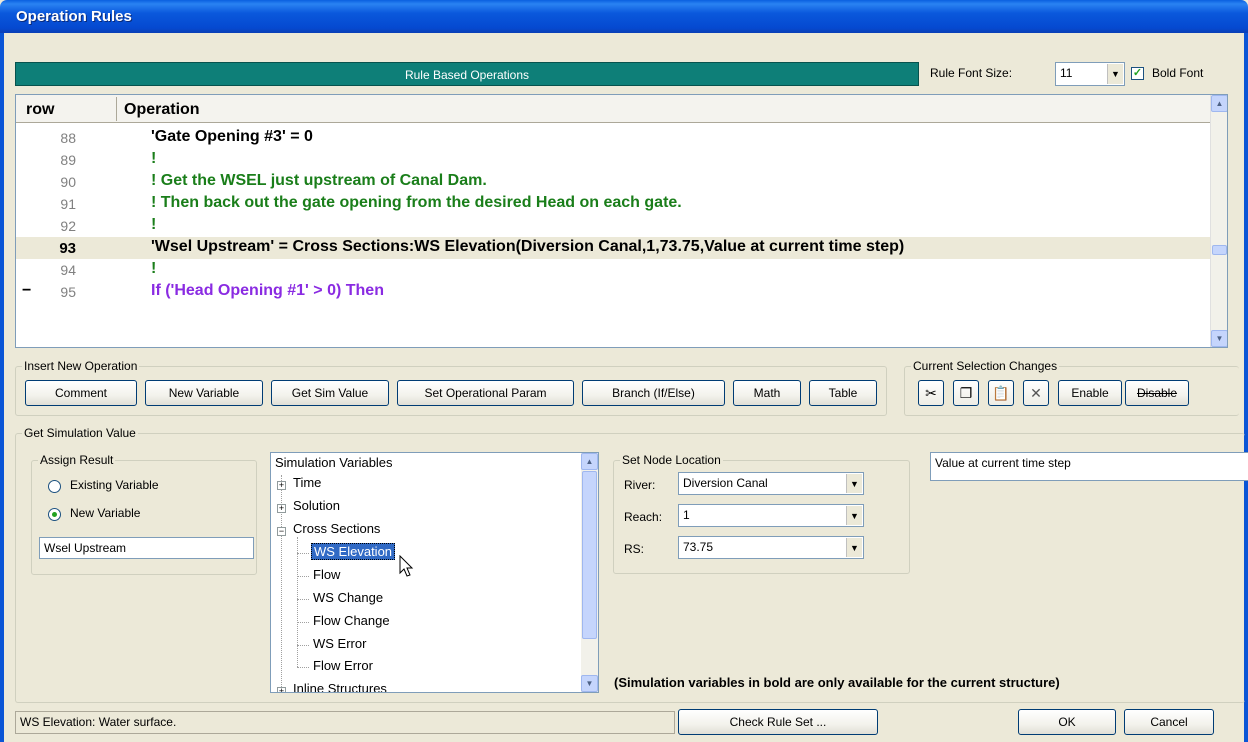  Describe the element at coordinates (843, 393) in the screenshot. I see `table-button: Table` at that location.